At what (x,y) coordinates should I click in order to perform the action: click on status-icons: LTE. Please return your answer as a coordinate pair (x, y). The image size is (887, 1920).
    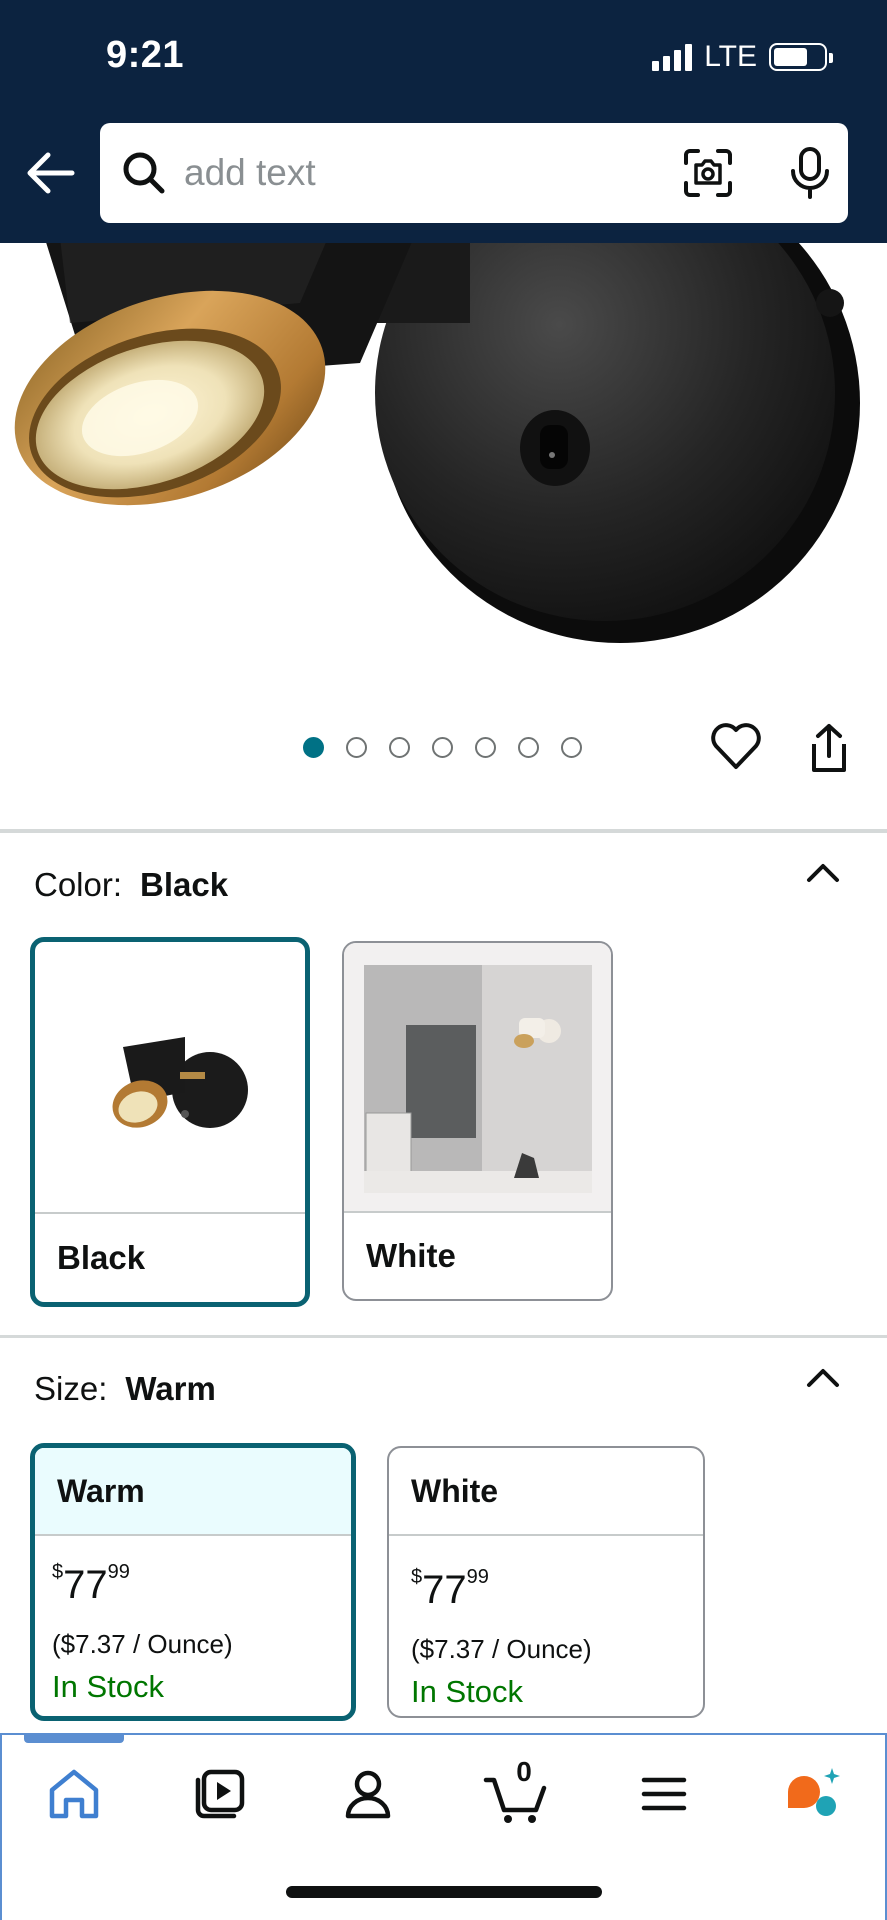
    Looking at the image, I should click on (742, 57).